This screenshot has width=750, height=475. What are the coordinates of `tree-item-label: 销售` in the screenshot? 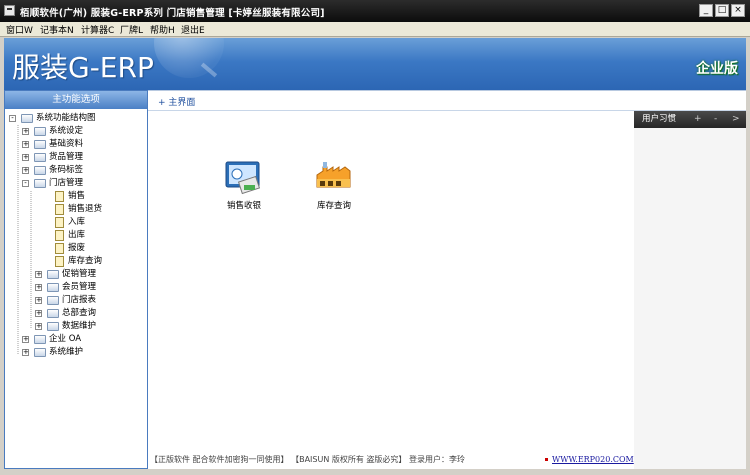 It's located at (77, 196).